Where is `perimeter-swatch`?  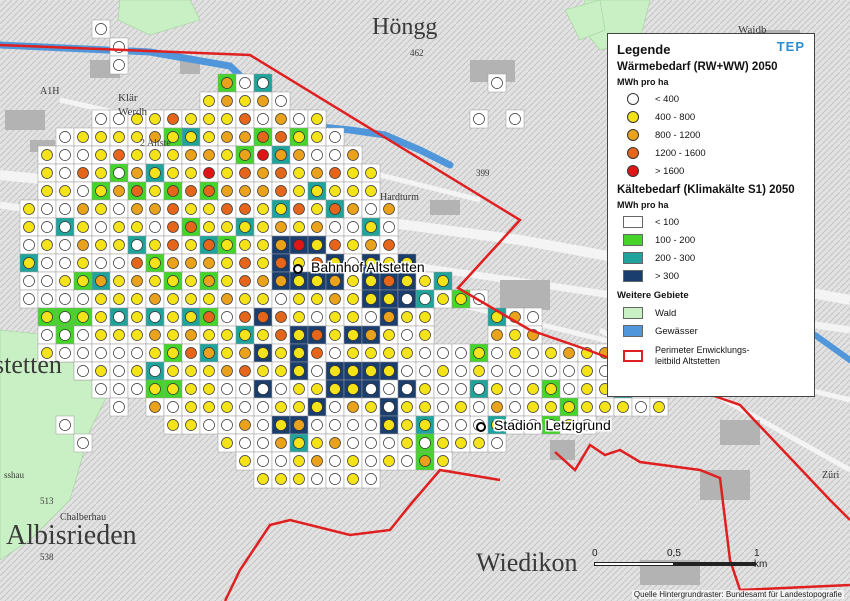 perimeter-swatch is located at coordinates (633, 356).